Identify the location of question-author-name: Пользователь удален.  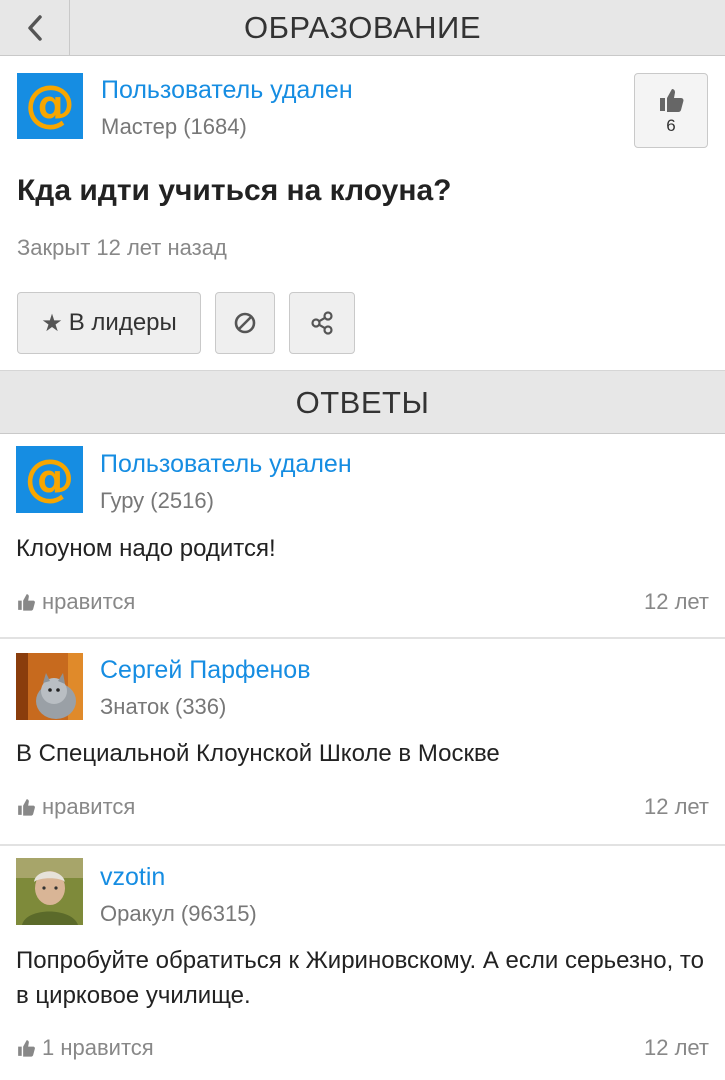
(227, 90).